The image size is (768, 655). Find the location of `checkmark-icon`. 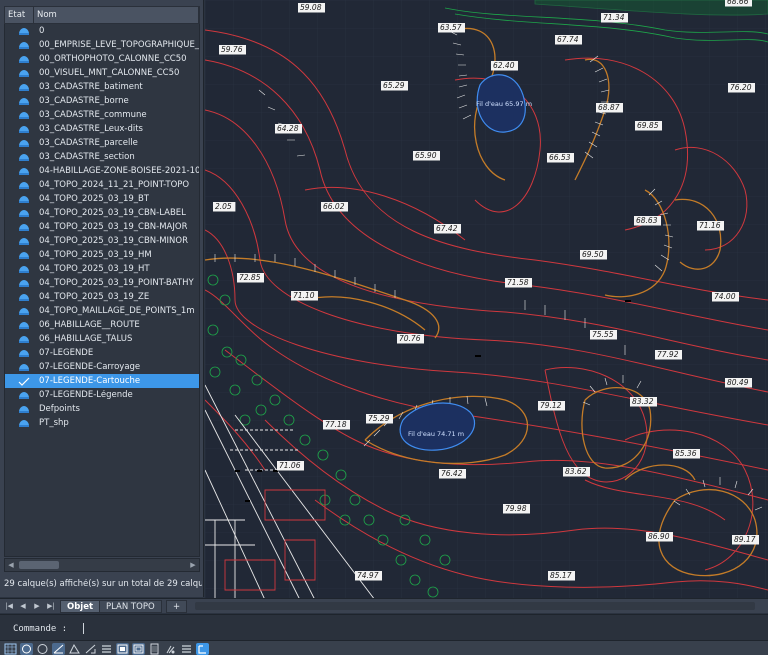

checkmark-icon is located at coordinates (24, 381).